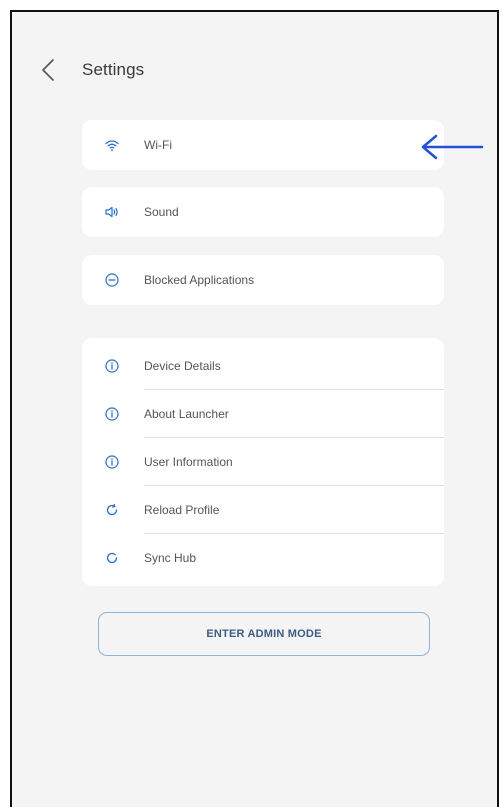 Image resolution: width=503 pixels, height=807 pixels. Describe the element at coordinates (263, 558) in the screenshot. I see `sync-hub-row: Sync Hub` at that location.